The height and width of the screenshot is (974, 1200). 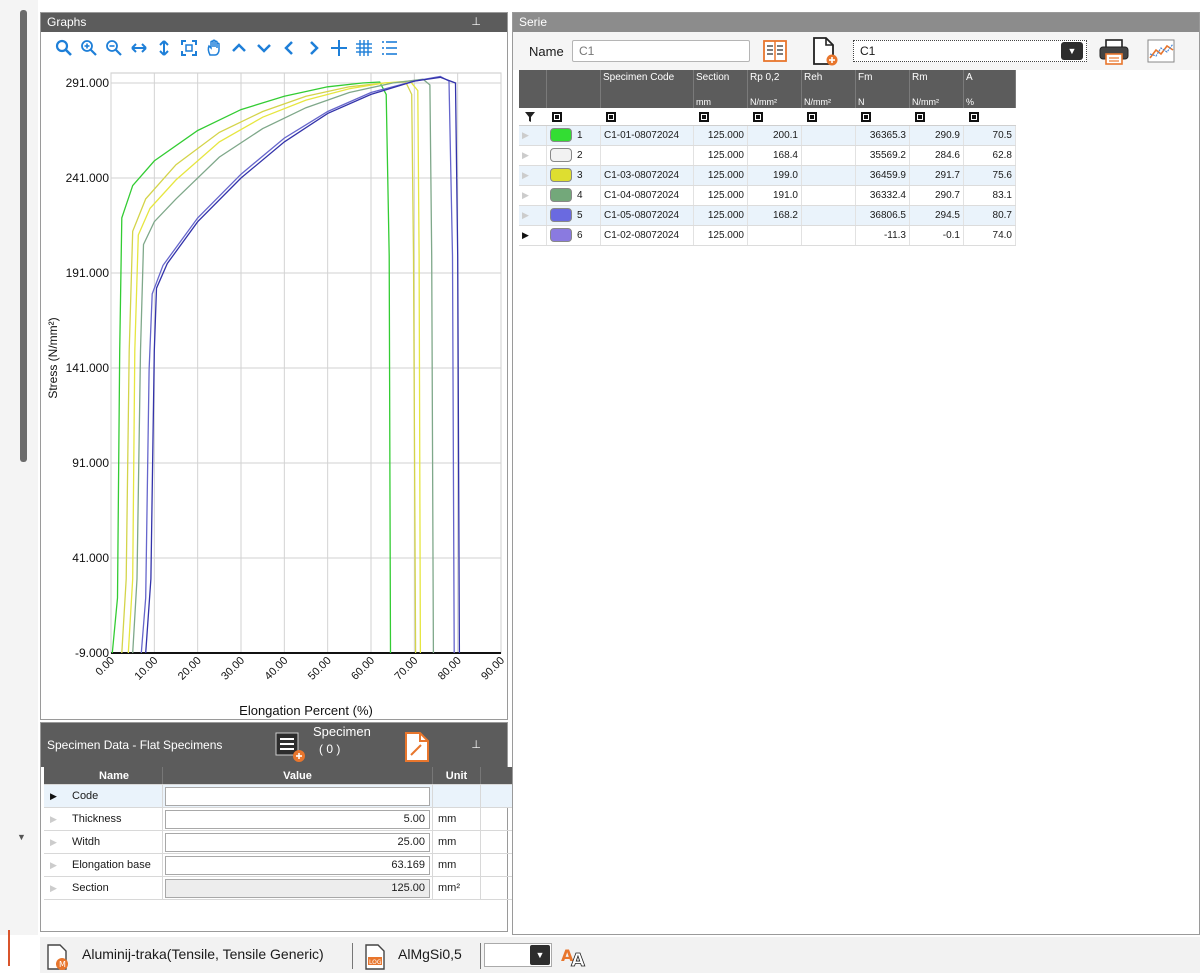 I want to click on section-cell: 125.000, so click(x=721, y=215).